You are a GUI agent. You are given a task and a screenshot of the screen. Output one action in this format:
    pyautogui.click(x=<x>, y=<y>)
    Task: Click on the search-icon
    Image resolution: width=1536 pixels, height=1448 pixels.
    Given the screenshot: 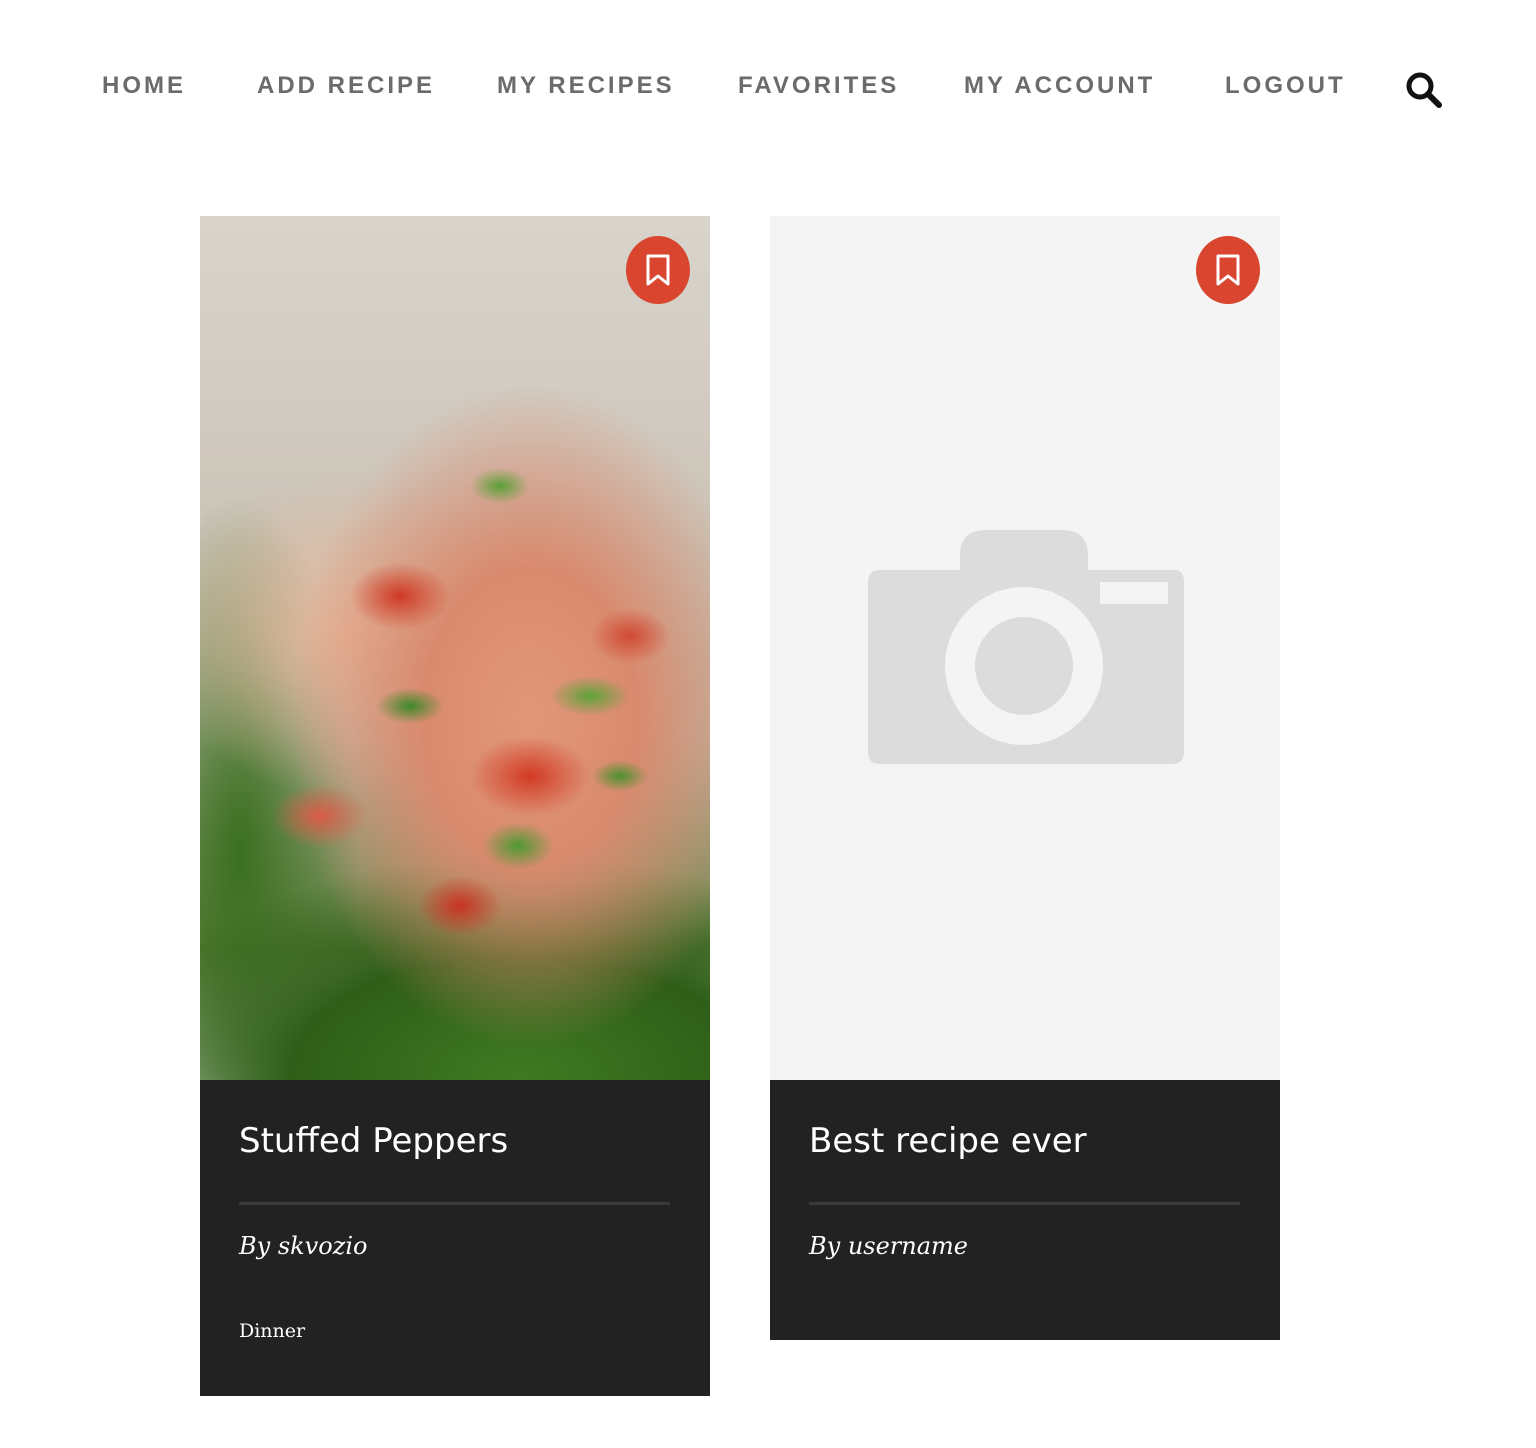 What is the action you would take?
    pyautogui.click(x=1424, y=90)
    